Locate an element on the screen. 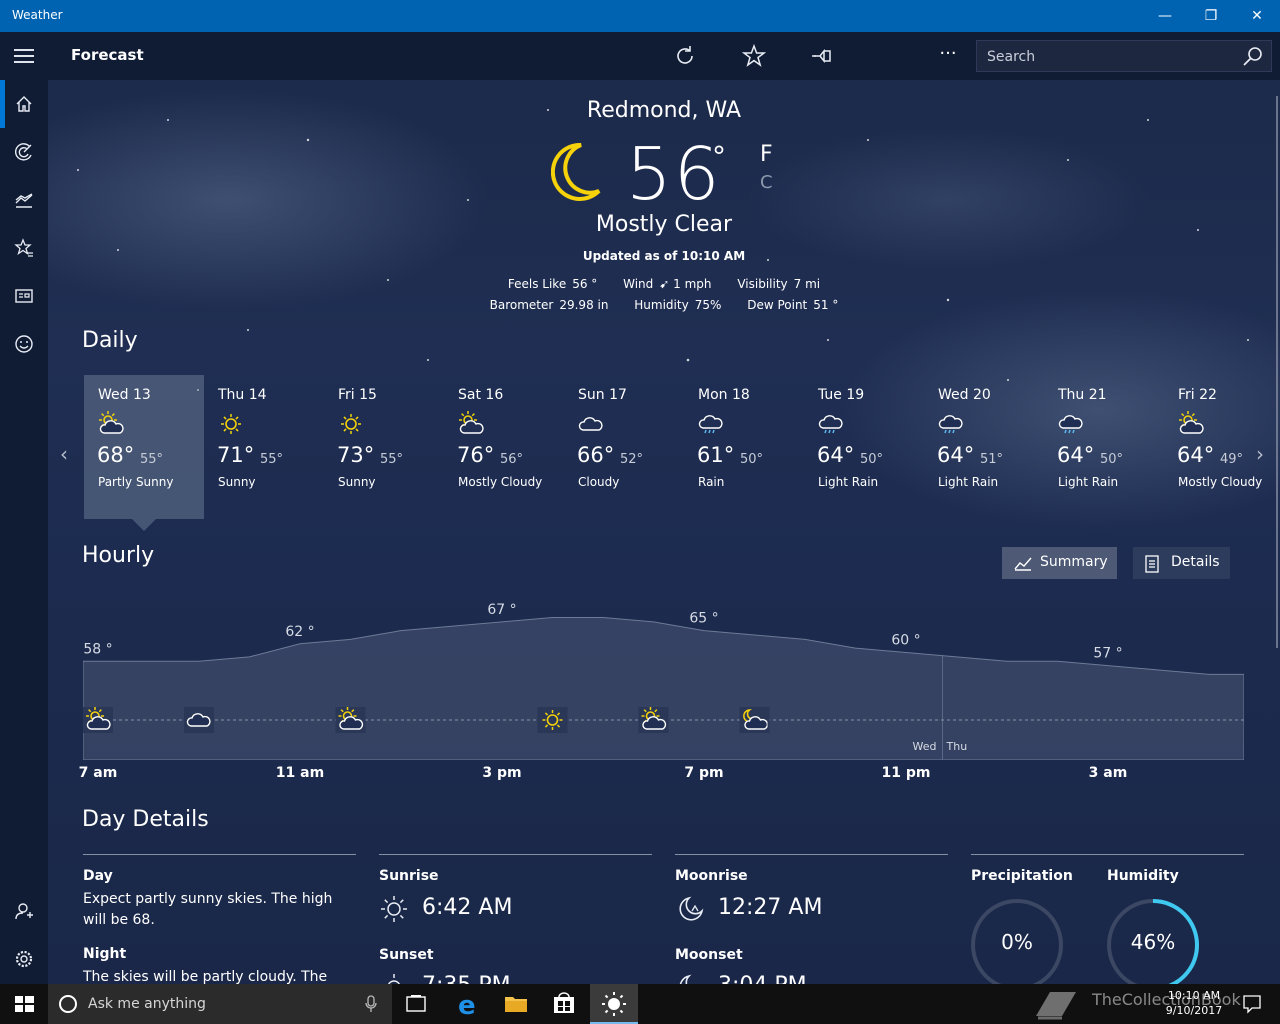 This screenshot has width=1280, height=1024. barometer-value: 29.98 in is located at coordinates (584, 305).